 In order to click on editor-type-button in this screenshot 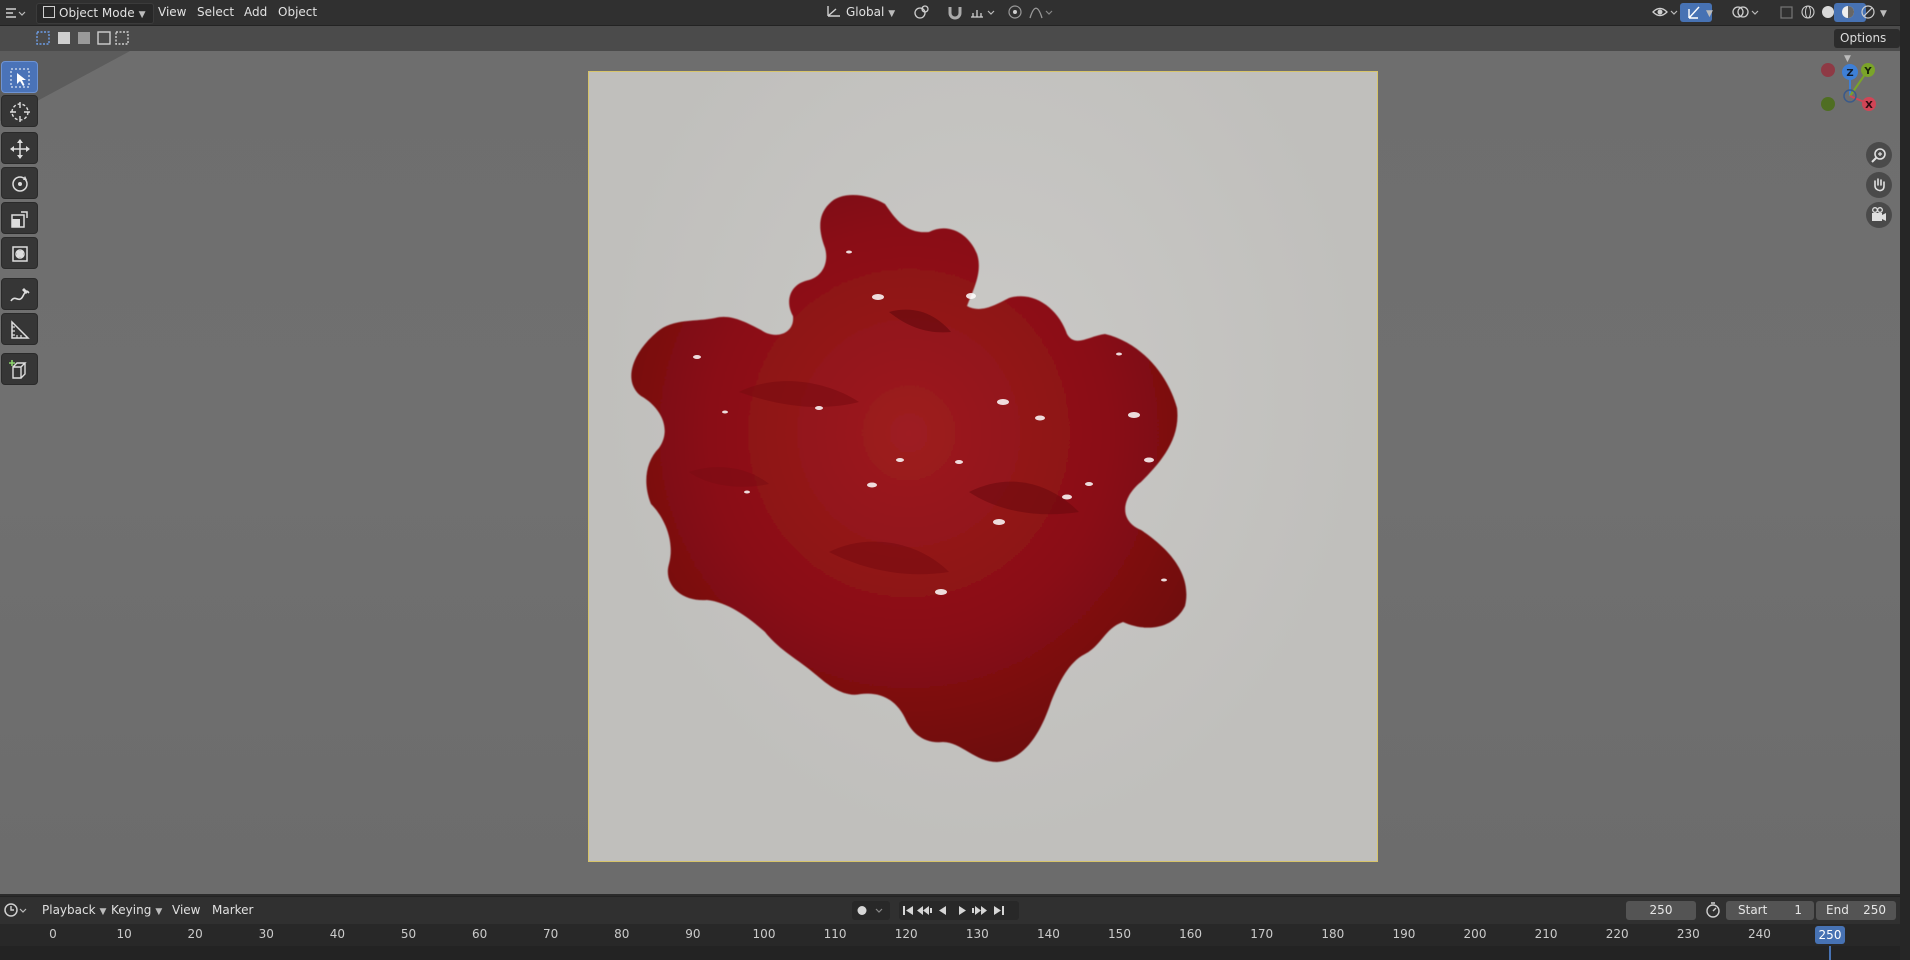, I will do `click(14, 12)`.